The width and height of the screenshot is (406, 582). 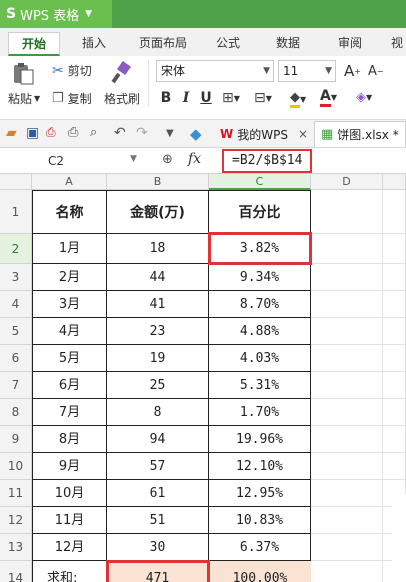 I want to click on quick-access-menu-icon: ▼, so click(x=175, y=137).